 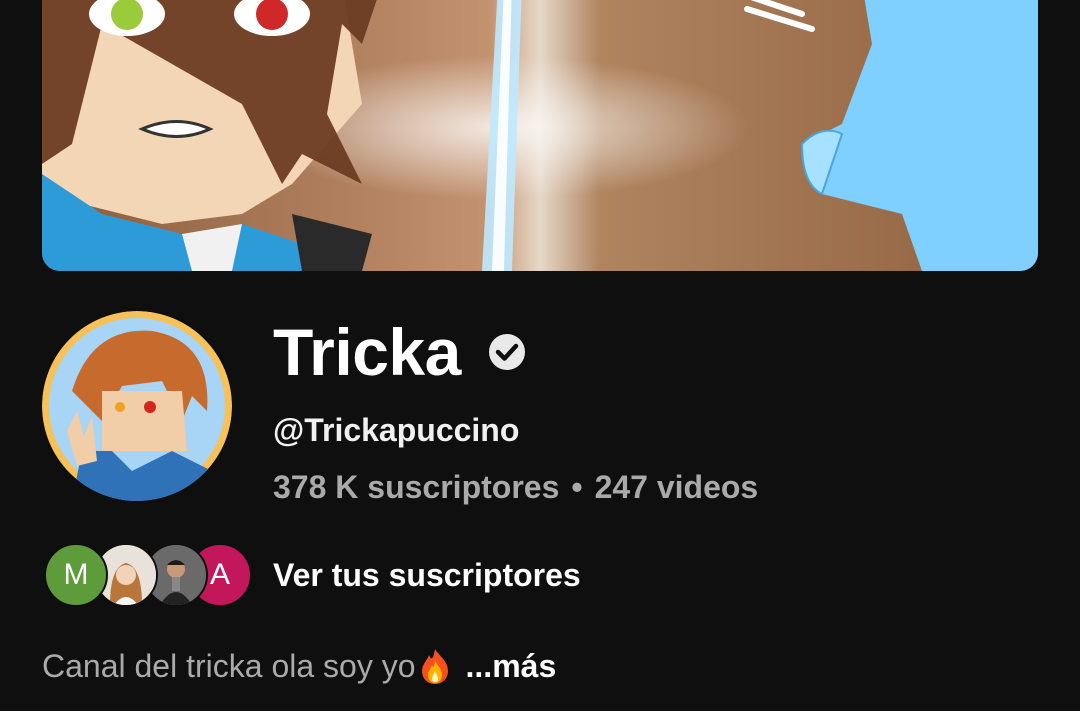 I want to click on fire-icon, so click(x=435, y=666).